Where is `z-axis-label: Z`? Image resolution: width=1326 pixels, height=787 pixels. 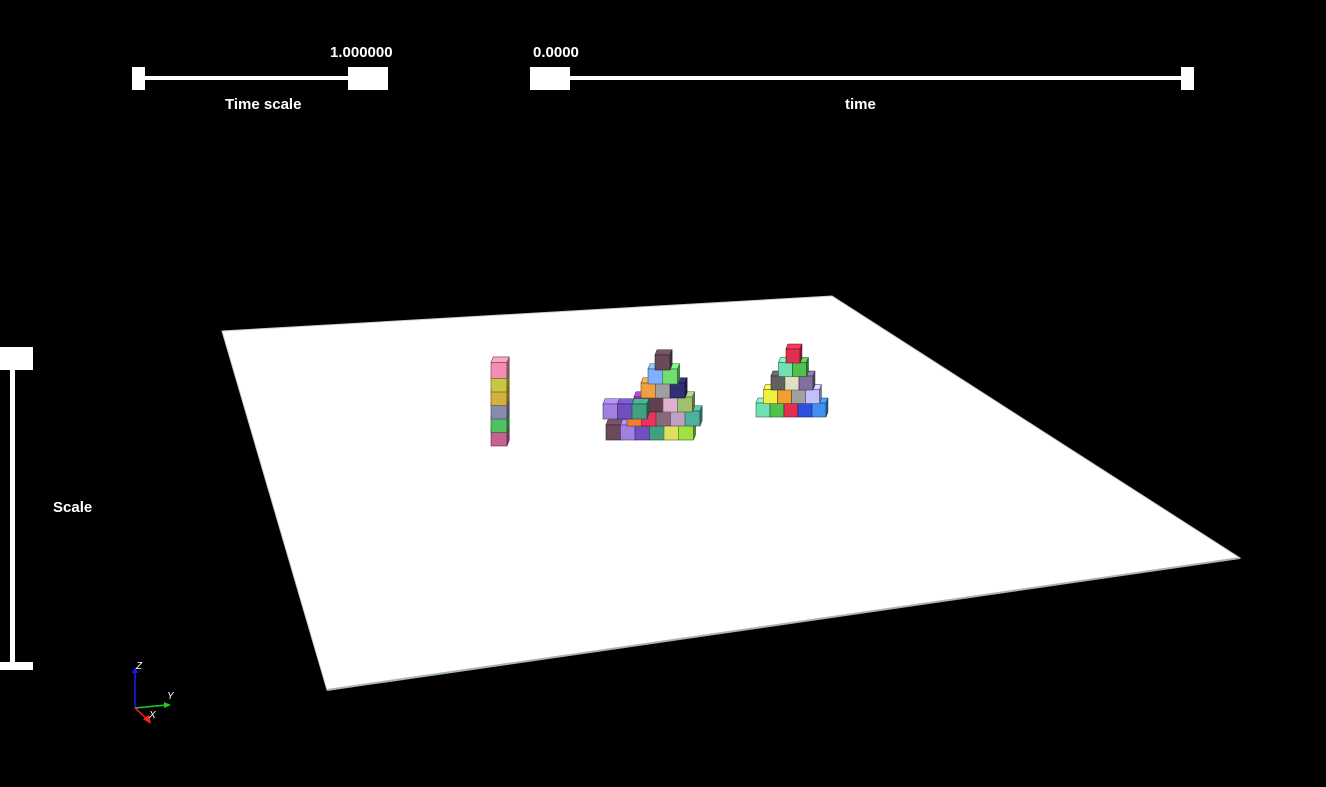
z-axis-label: Z is located at coordinates (139, 666).